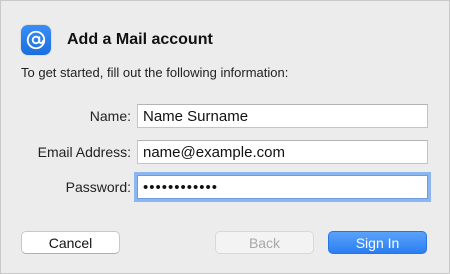  I want to click on sign-in-button: Sign In, so click(377, 242).